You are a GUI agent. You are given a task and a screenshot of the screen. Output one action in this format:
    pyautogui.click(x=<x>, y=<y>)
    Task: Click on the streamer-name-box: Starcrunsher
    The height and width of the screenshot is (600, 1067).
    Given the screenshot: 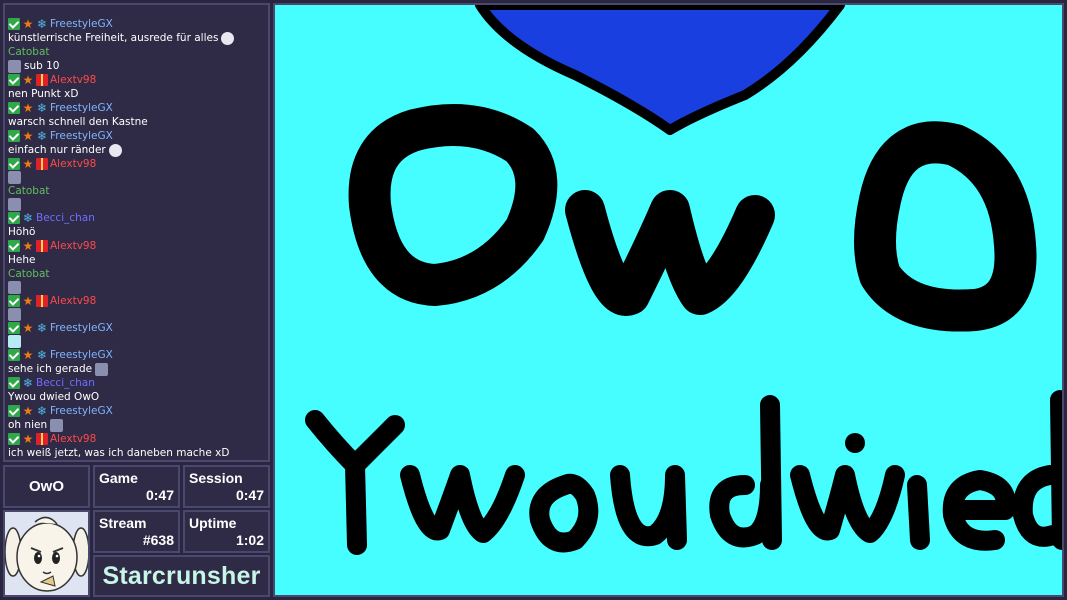 What is the action you would take?
    pyautogui.click(x=181, y=576)
    